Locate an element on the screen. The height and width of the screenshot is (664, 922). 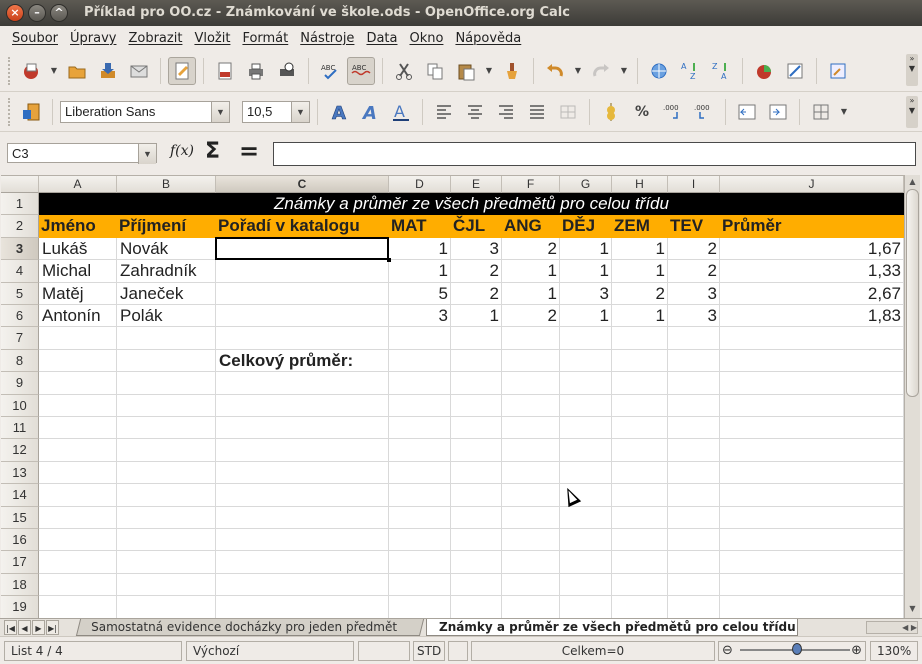
row-header: 2 is located at coordinates (20, 226).